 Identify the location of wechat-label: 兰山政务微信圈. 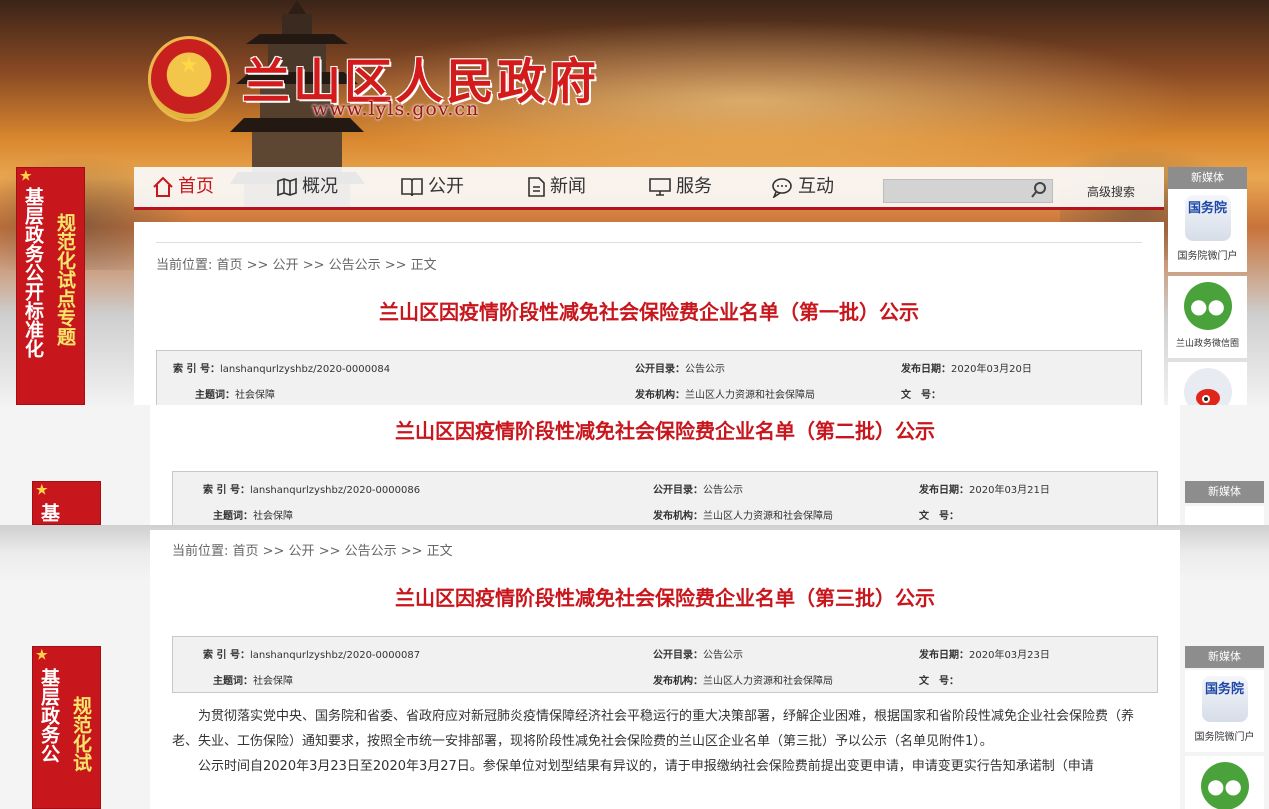
(1207, 344).